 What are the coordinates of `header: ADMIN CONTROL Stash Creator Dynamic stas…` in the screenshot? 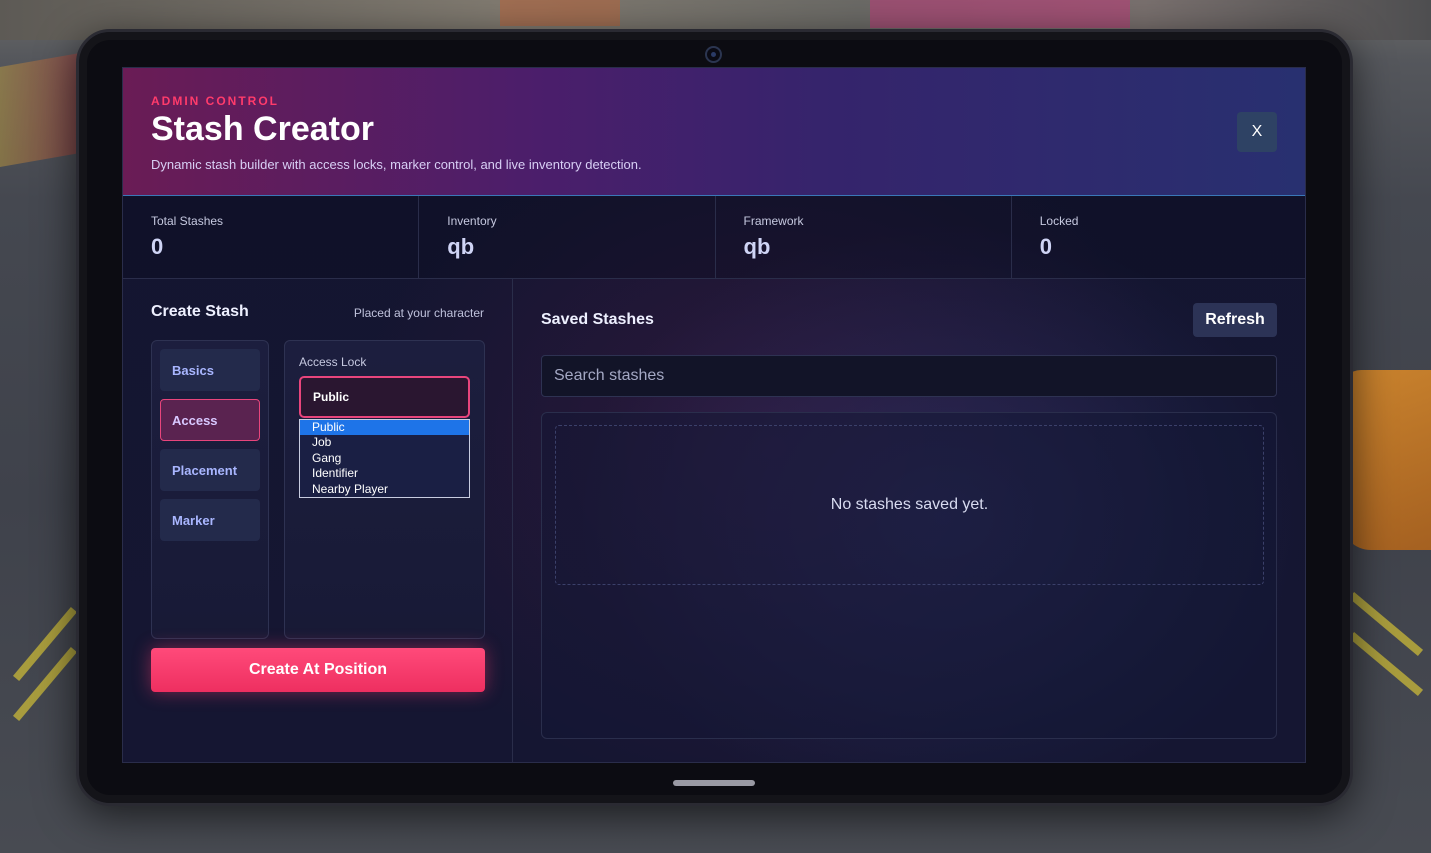 It's located at (714, 132).